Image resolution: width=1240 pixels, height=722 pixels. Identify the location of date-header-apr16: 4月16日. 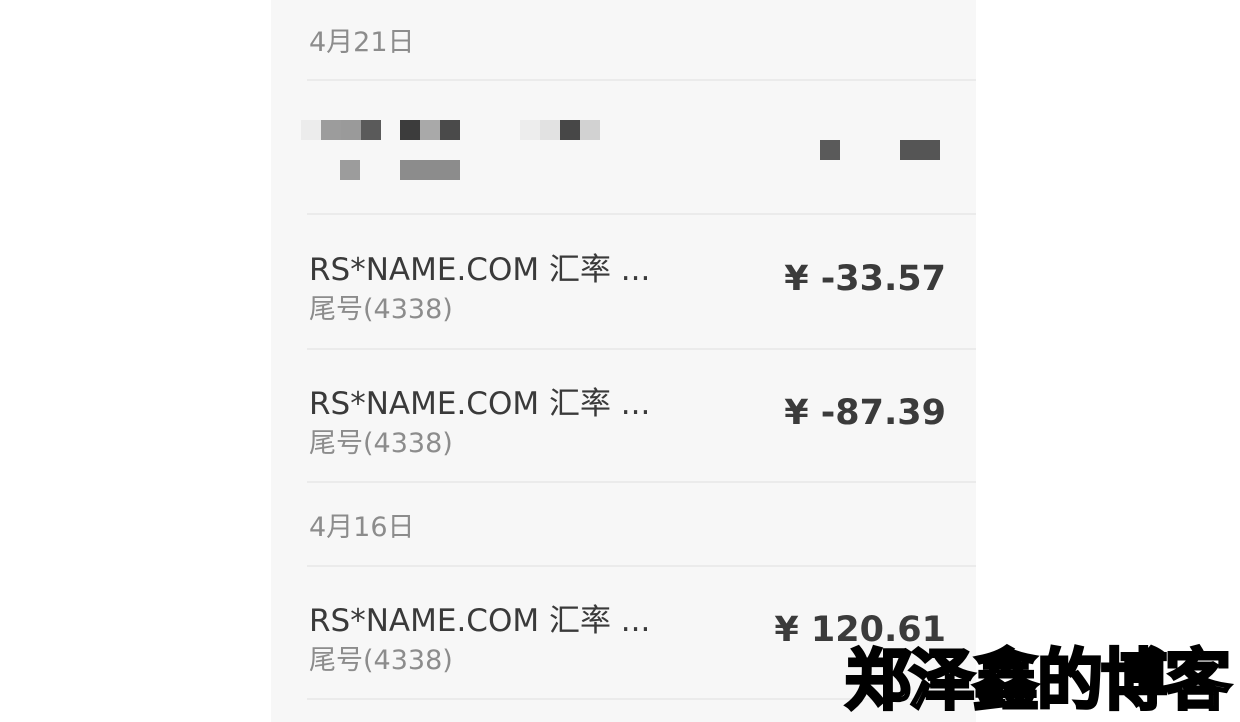
(362, 527).